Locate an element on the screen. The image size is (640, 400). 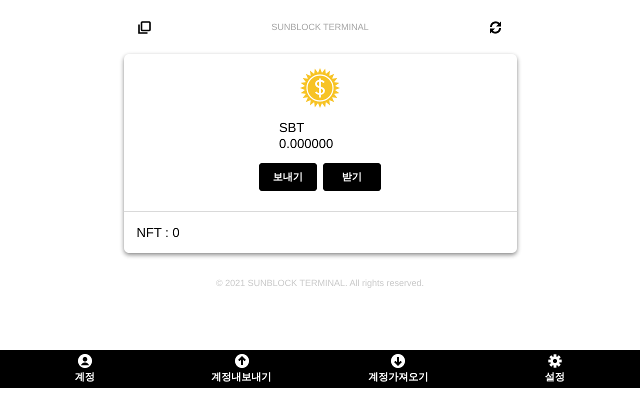
arrow-up-icon is located at coordinates (241, 361).